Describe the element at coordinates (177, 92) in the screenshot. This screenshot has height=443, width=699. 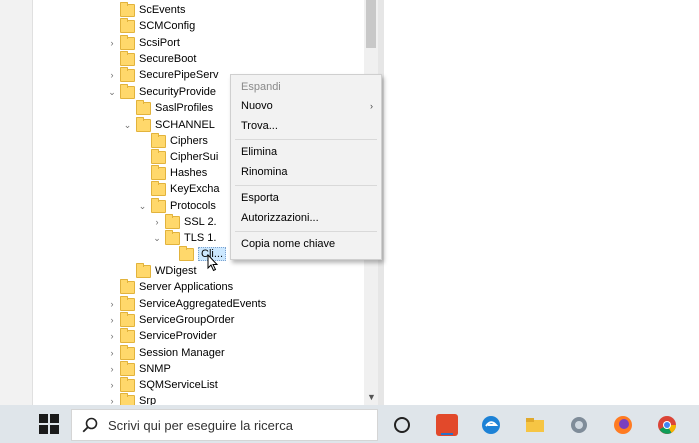
I see `tree-node-label: SecurityProvide` at that location.